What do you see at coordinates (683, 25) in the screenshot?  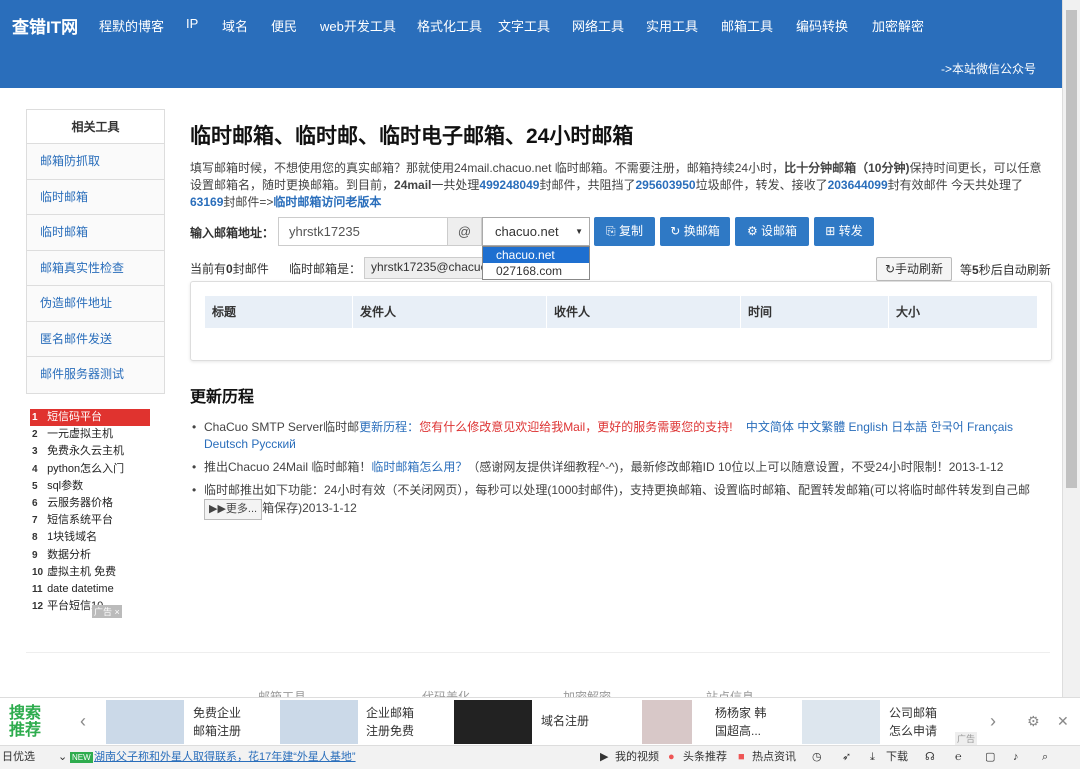 I see `nav-item-utility: 实用工具` at bounding box center [683, 25].